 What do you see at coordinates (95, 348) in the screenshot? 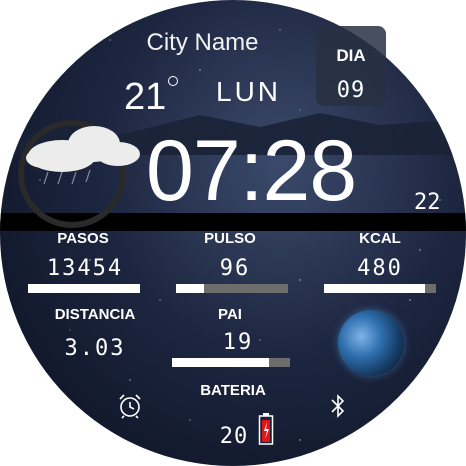
I see `distance-value: 3.03` at bounding box center [95, 348].